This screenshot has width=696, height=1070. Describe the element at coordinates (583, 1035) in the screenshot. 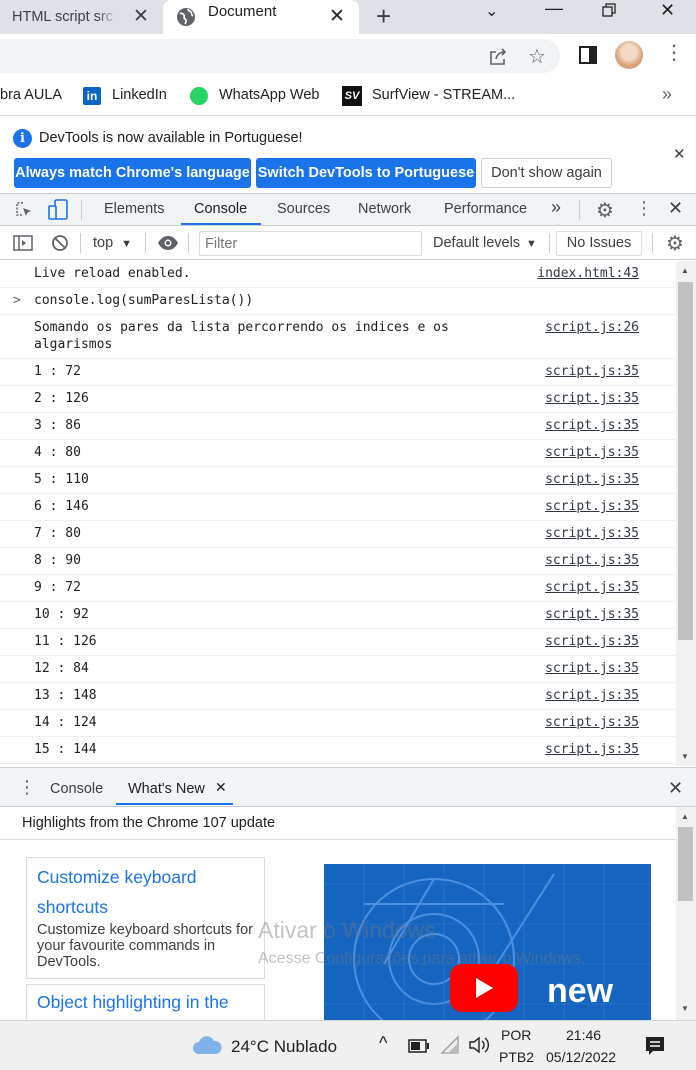

I see `clock-time: 21:46` at that location.